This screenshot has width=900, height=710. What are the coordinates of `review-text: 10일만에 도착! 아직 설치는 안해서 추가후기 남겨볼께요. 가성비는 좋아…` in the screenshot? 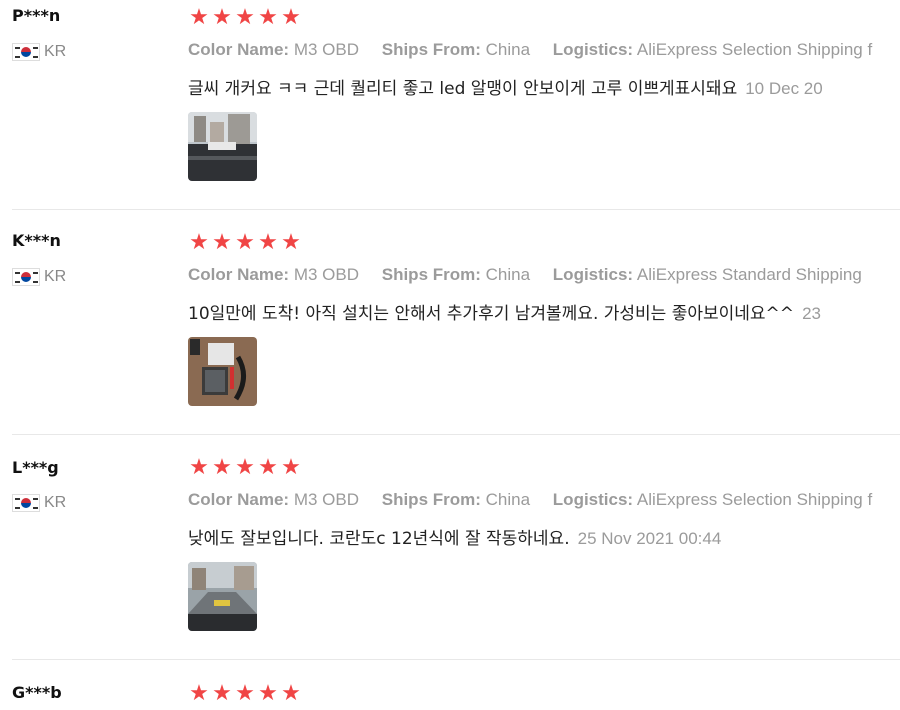 It's located at (504, 314).